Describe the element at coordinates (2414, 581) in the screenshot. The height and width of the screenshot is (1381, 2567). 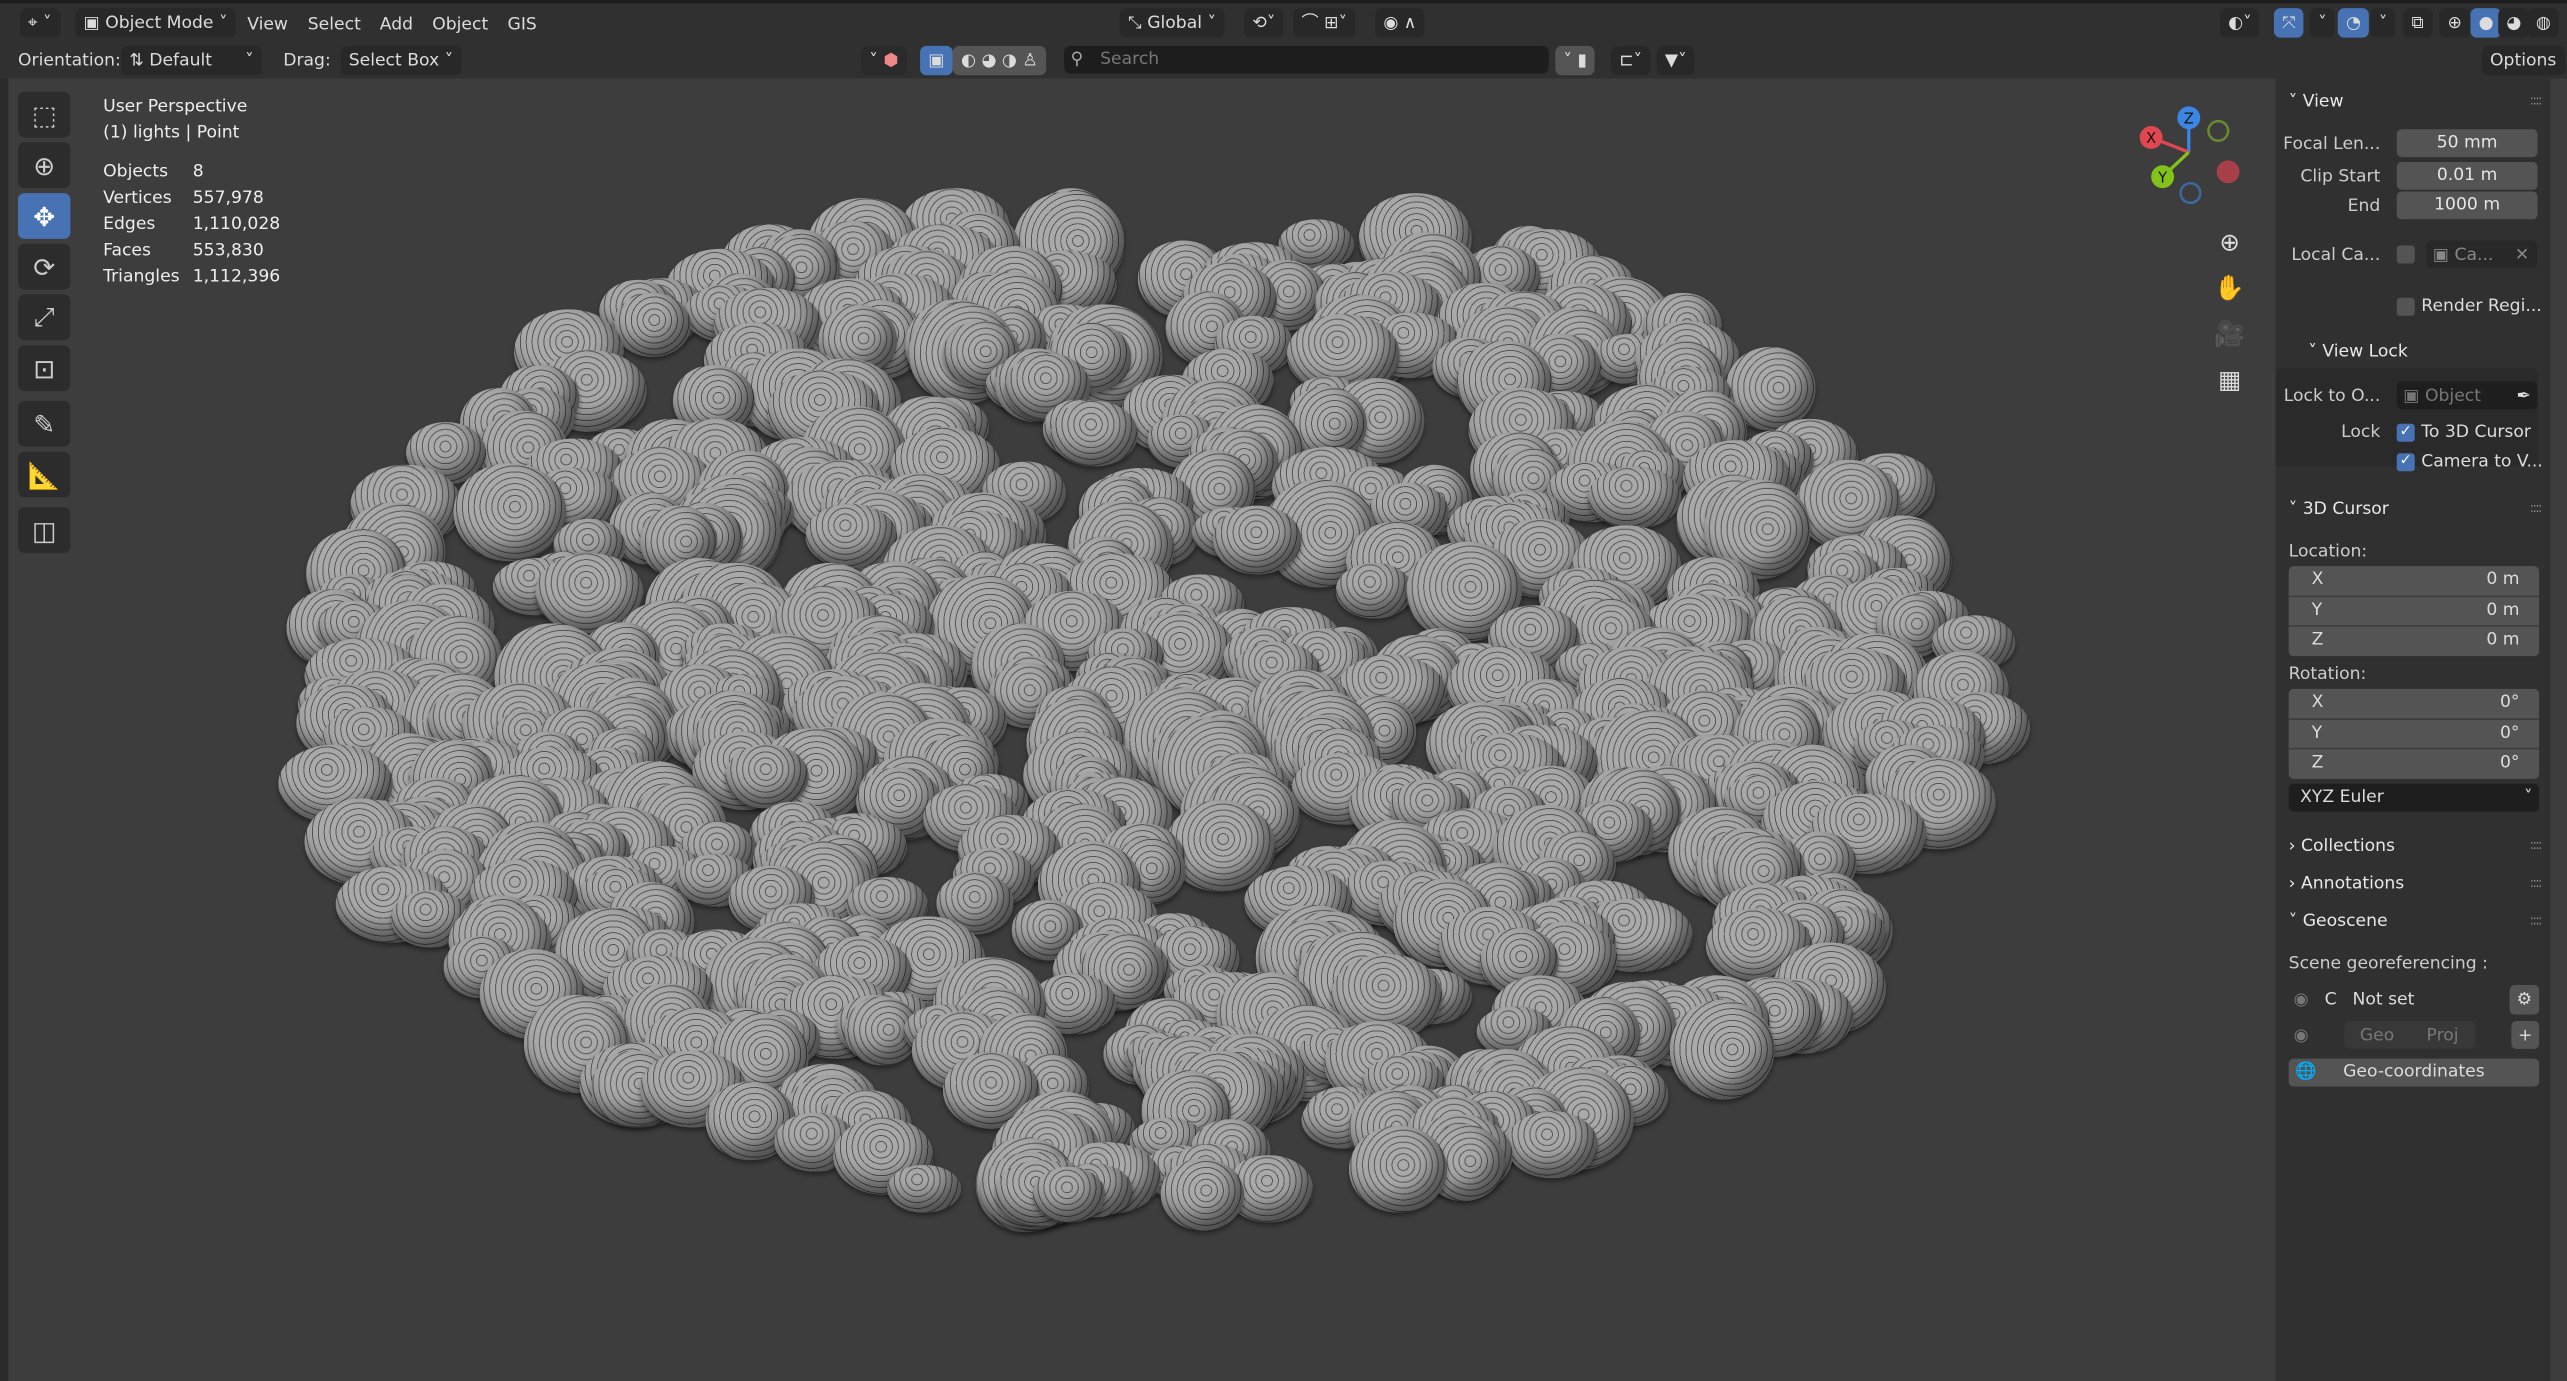
I see `location-x-field: X 0 m` at that location.